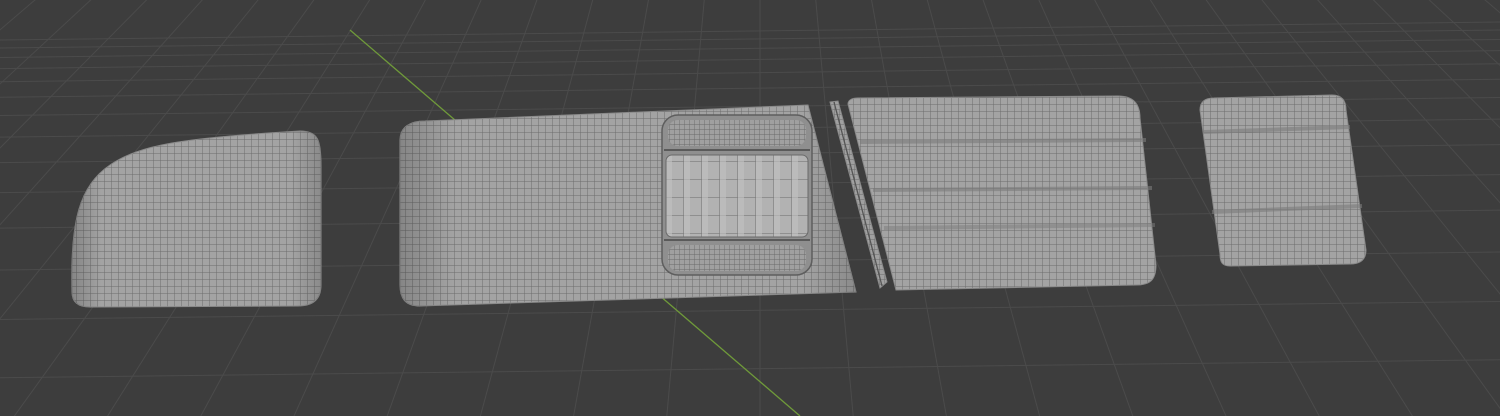 The image size is (1500, 416). I want to click on inset-window, so click(737, 195).